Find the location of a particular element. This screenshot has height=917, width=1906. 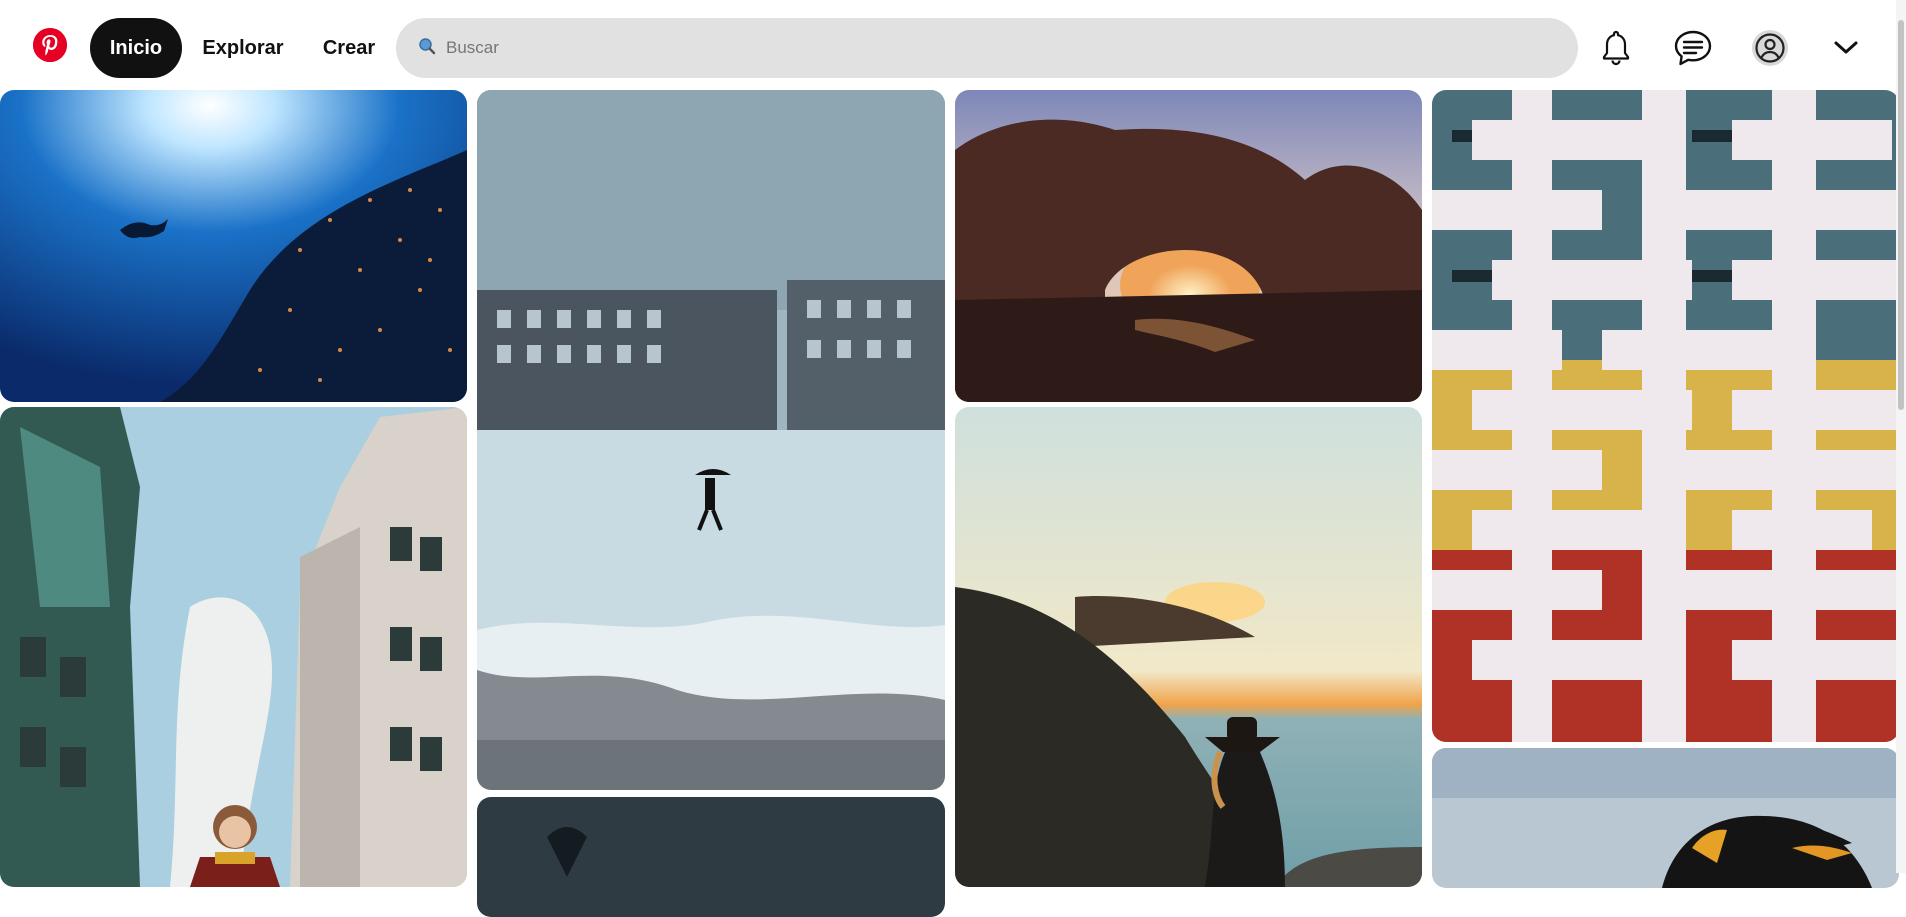

nav-create-button: Crear is located at coordinates (349, 48).